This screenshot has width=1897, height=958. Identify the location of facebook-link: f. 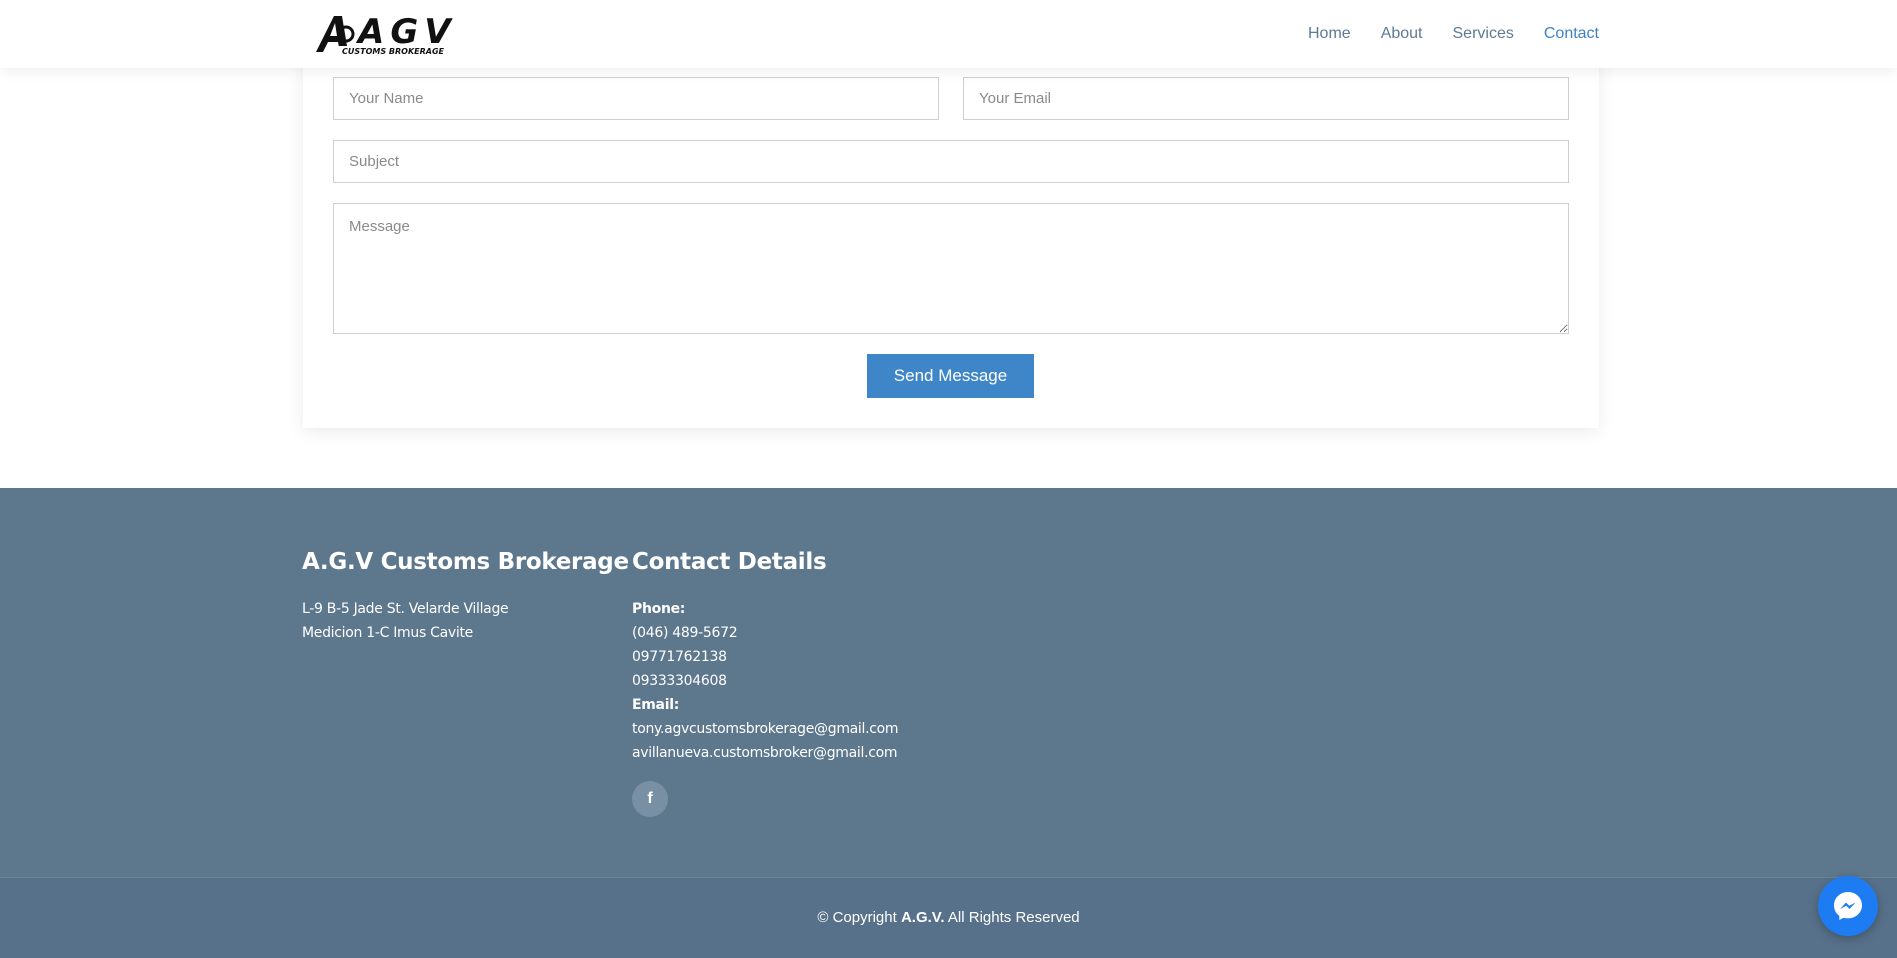
(650, 799).